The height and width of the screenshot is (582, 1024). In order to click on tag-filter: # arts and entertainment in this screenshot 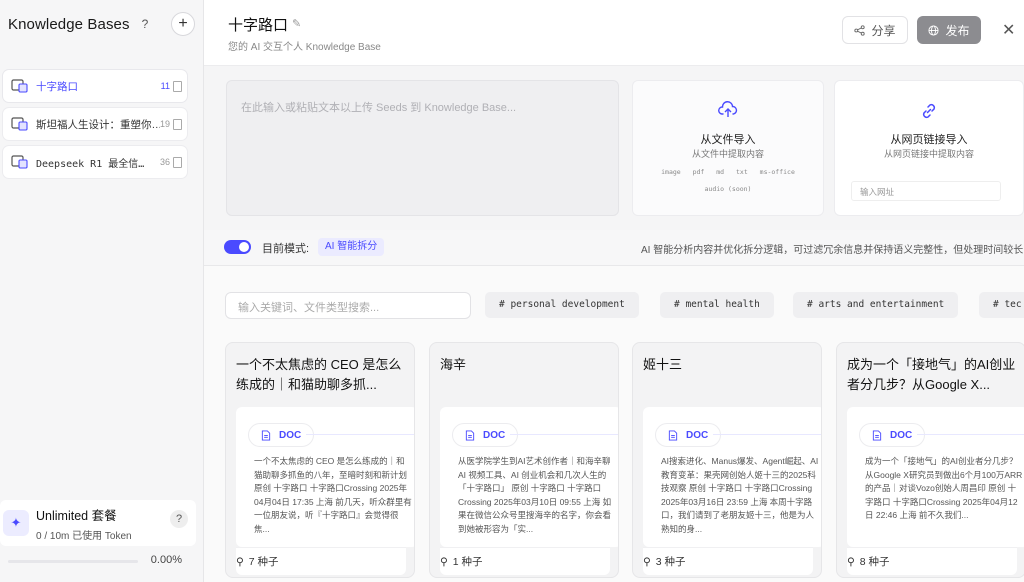, I will do `click(876, 305)`.